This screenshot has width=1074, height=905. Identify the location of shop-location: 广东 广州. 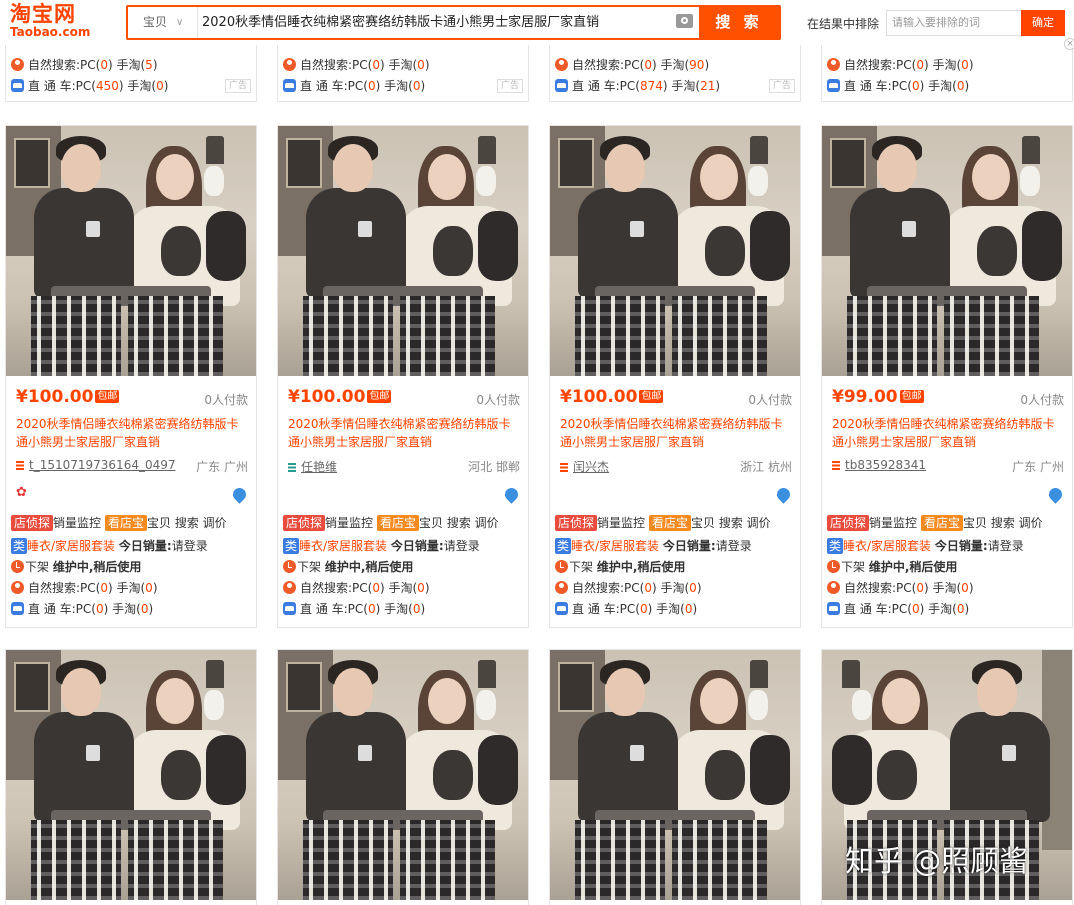
(1038, 467).